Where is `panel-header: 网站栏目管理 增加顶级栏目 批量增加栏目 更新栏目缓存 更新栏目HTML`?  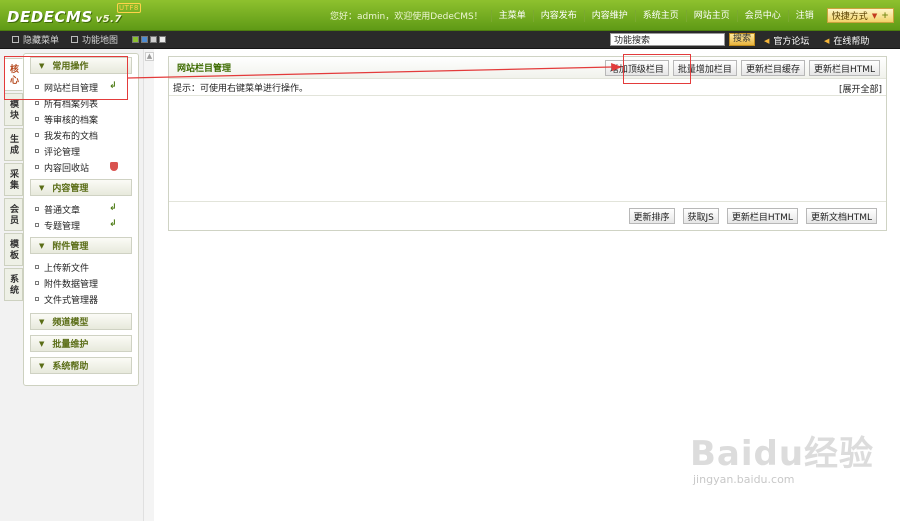 panel-header: 网站栏目管理 增加顶级栏目 批量增加栏目 更新栏目缓存 更新栏目HTML is located at coordinates (527, 68).